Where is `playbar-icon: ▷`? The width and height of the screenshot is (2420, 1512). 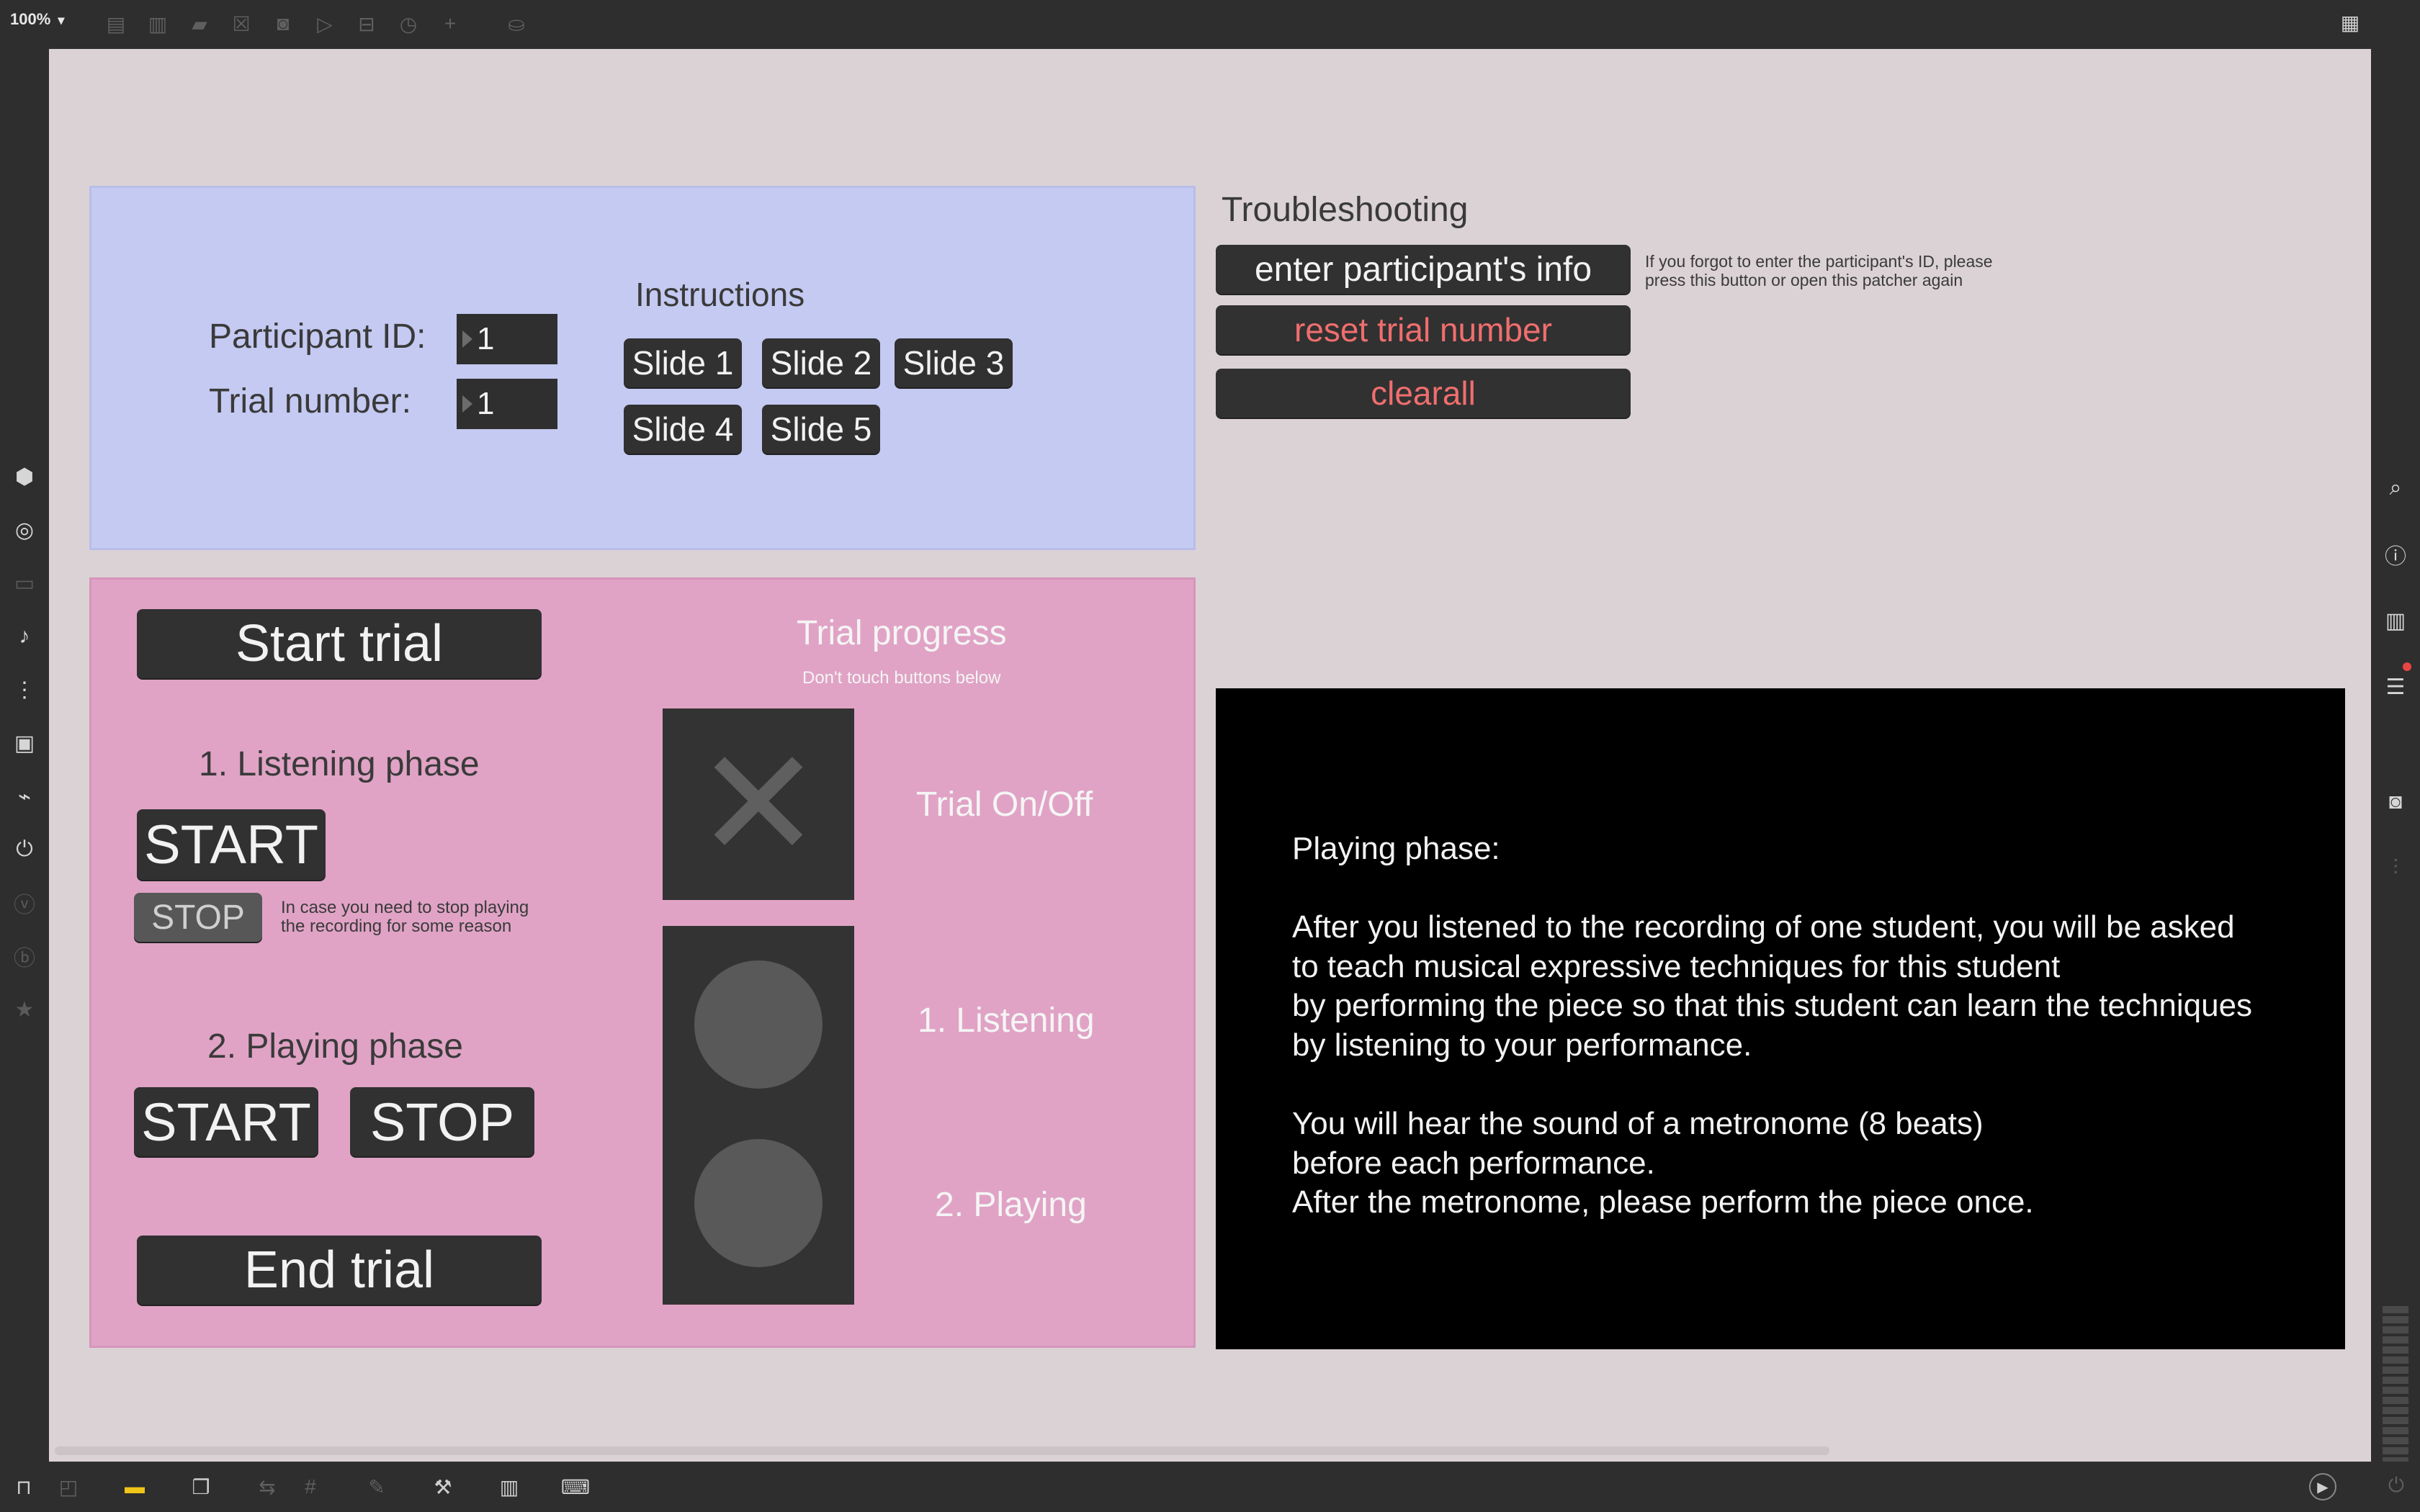 playbar-icon: ▷ is located at coordinates (325, 24).